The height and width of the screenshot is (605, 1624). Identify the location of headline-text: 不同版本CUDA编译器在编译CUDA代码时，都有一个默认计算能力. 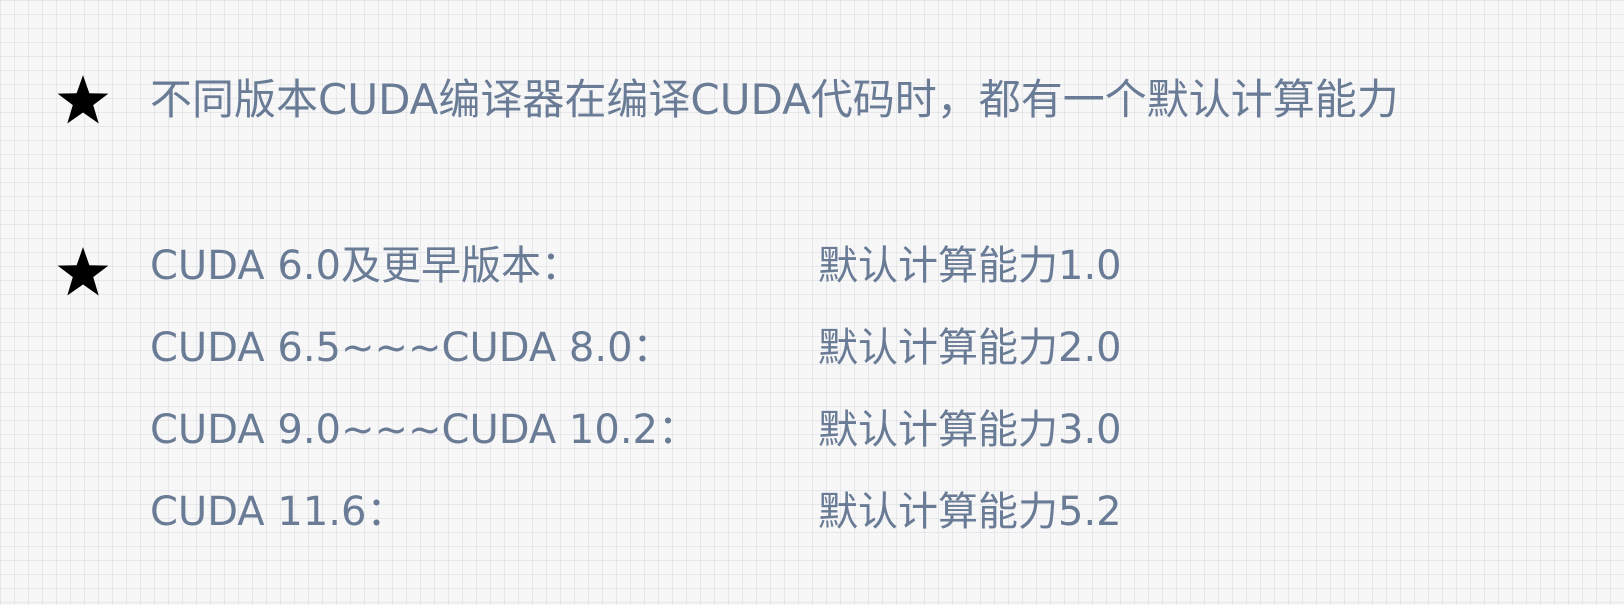
(774, 99).